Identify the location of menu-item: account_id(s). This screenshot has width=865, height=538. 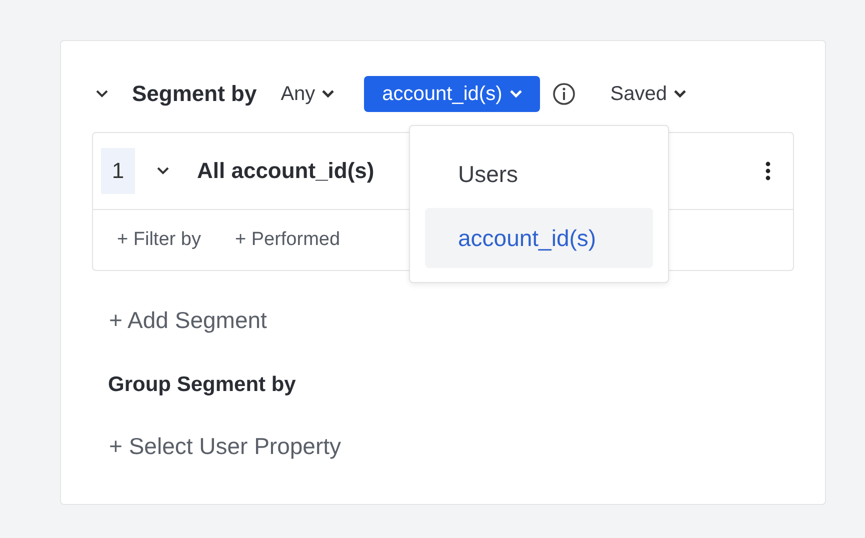
(539, 238).